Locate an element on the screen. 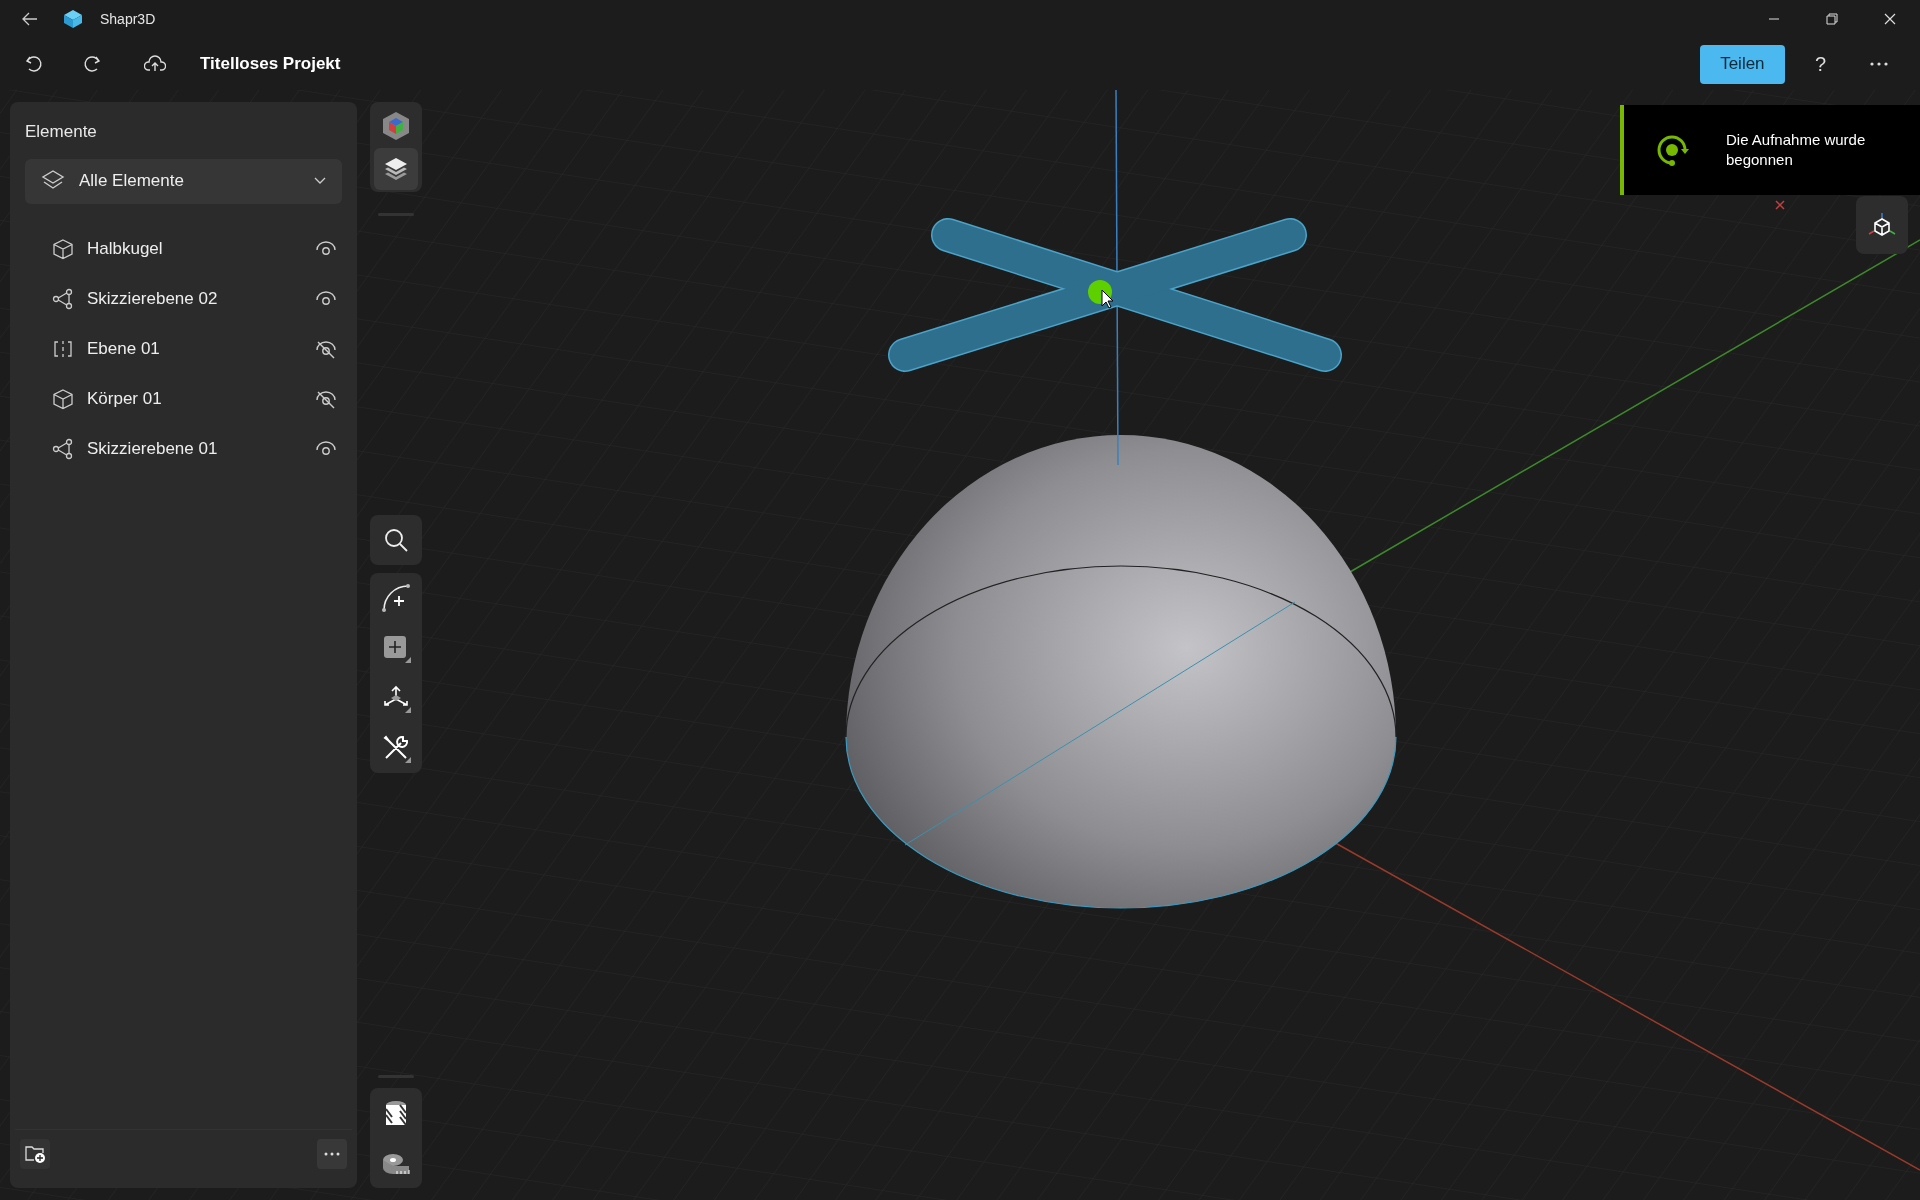  element-row: Skizzierebene 02 is located at coordinates (183, 298).